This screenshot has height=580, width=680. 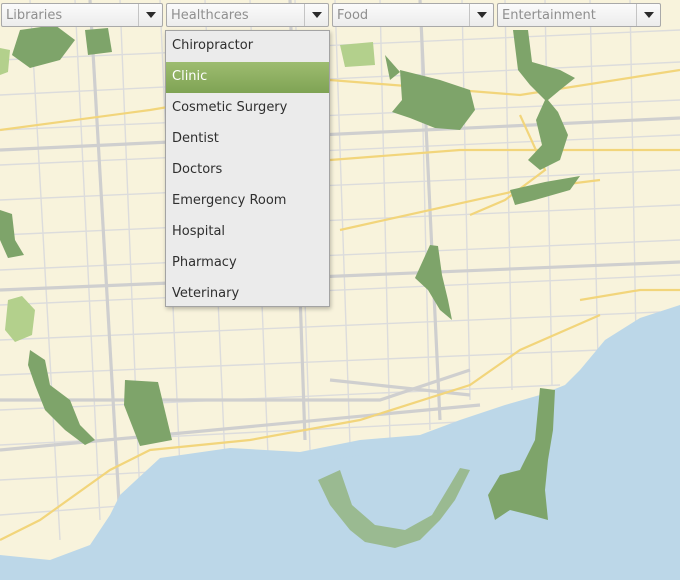 I want to click on food-dropdown-button, so click(x=481, y=15).